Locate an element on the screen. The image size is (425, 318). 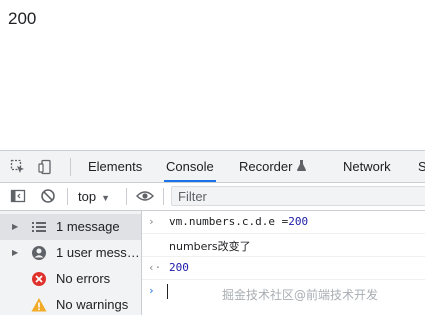
sidebar-item-label: 1 message is located at coordinates (88, 226).